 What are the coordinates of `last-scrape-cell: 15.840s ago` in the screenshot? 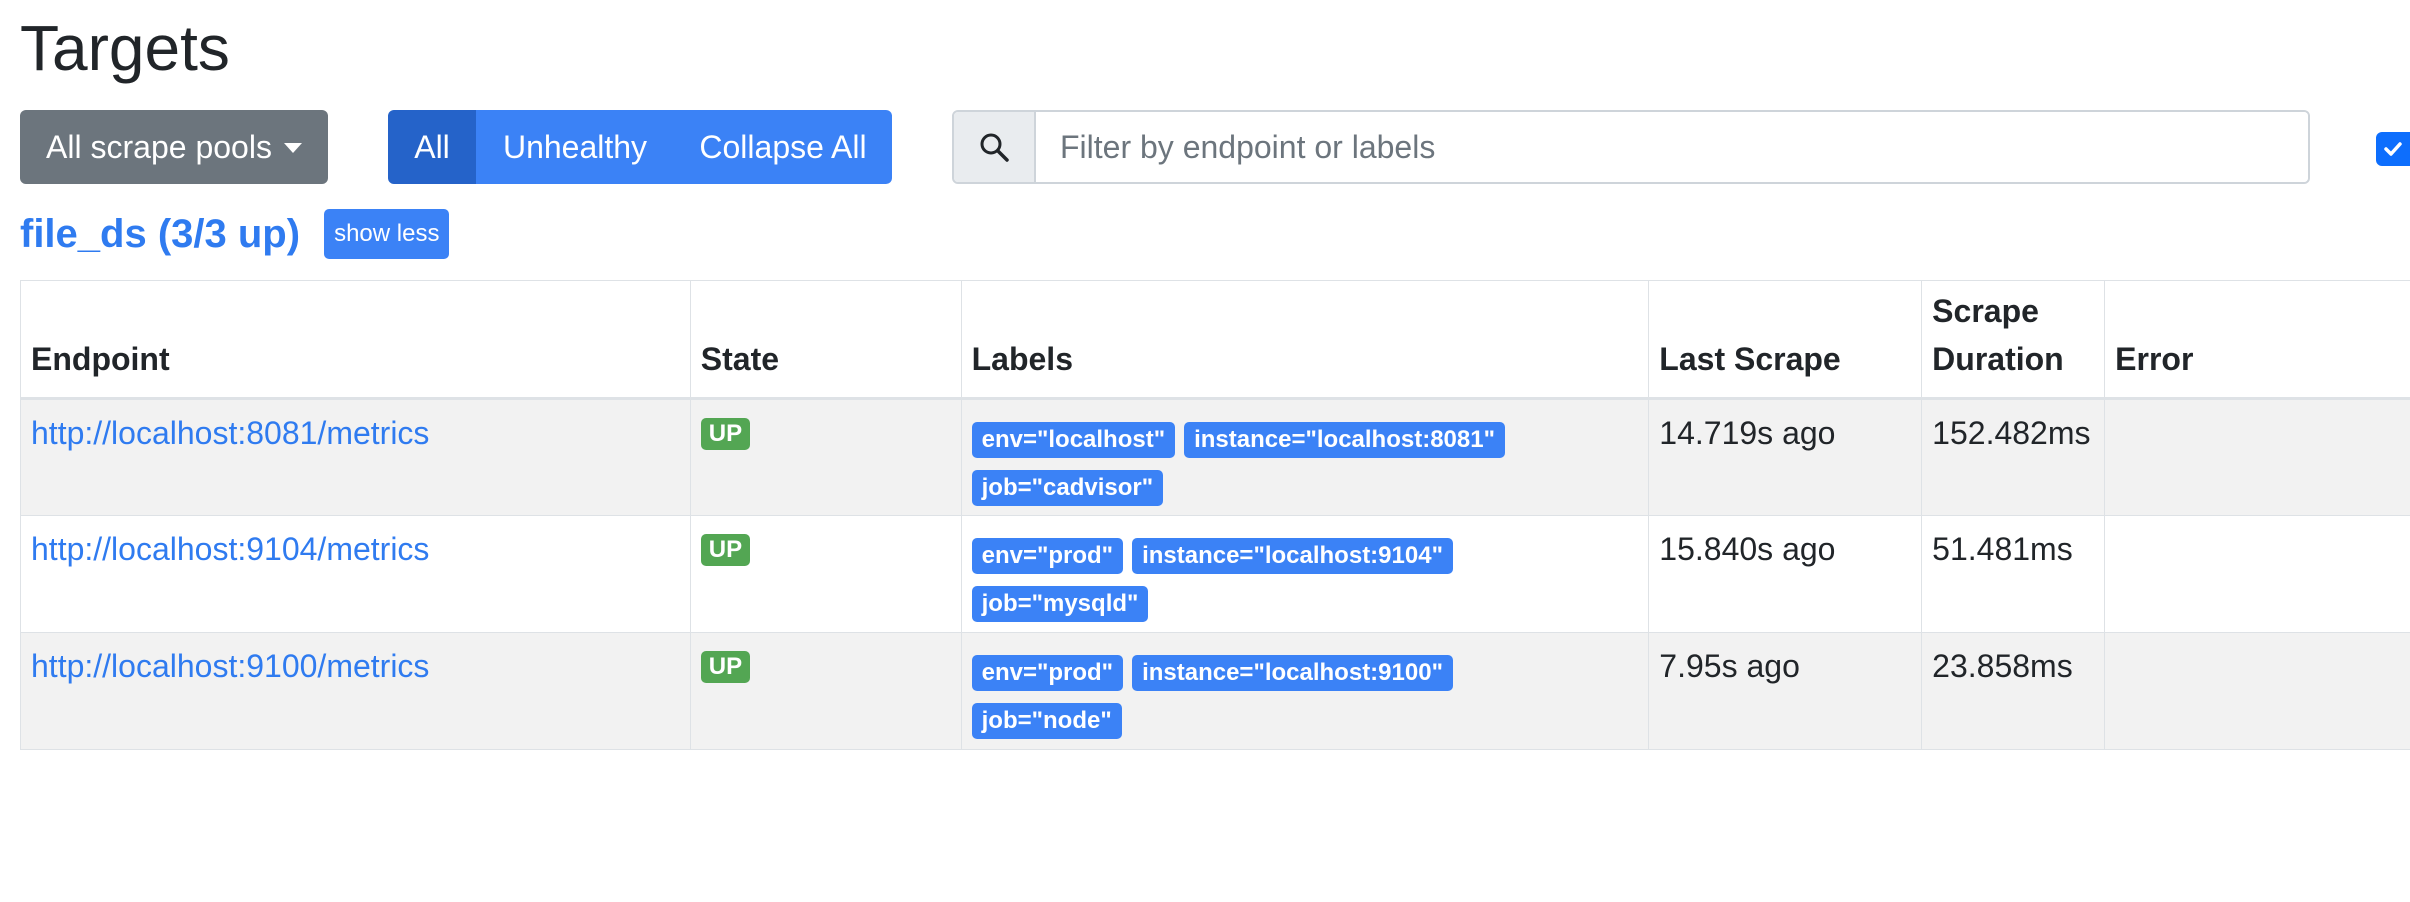 It's located at (1785, 574).